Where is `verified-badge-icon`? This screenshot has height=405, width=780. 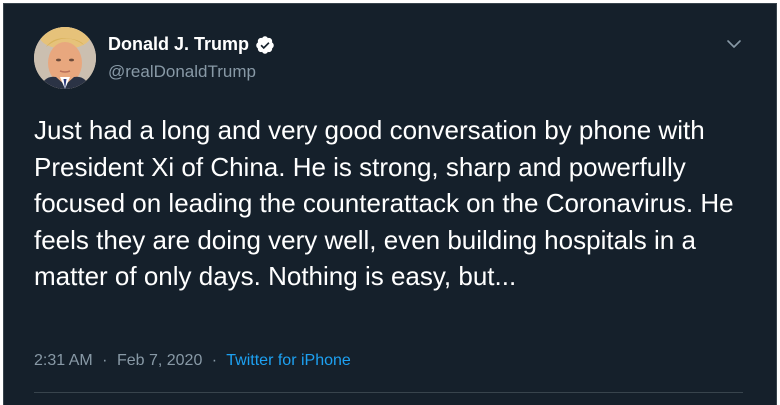
verified-badge-icon is located at coordinates (265, 45).